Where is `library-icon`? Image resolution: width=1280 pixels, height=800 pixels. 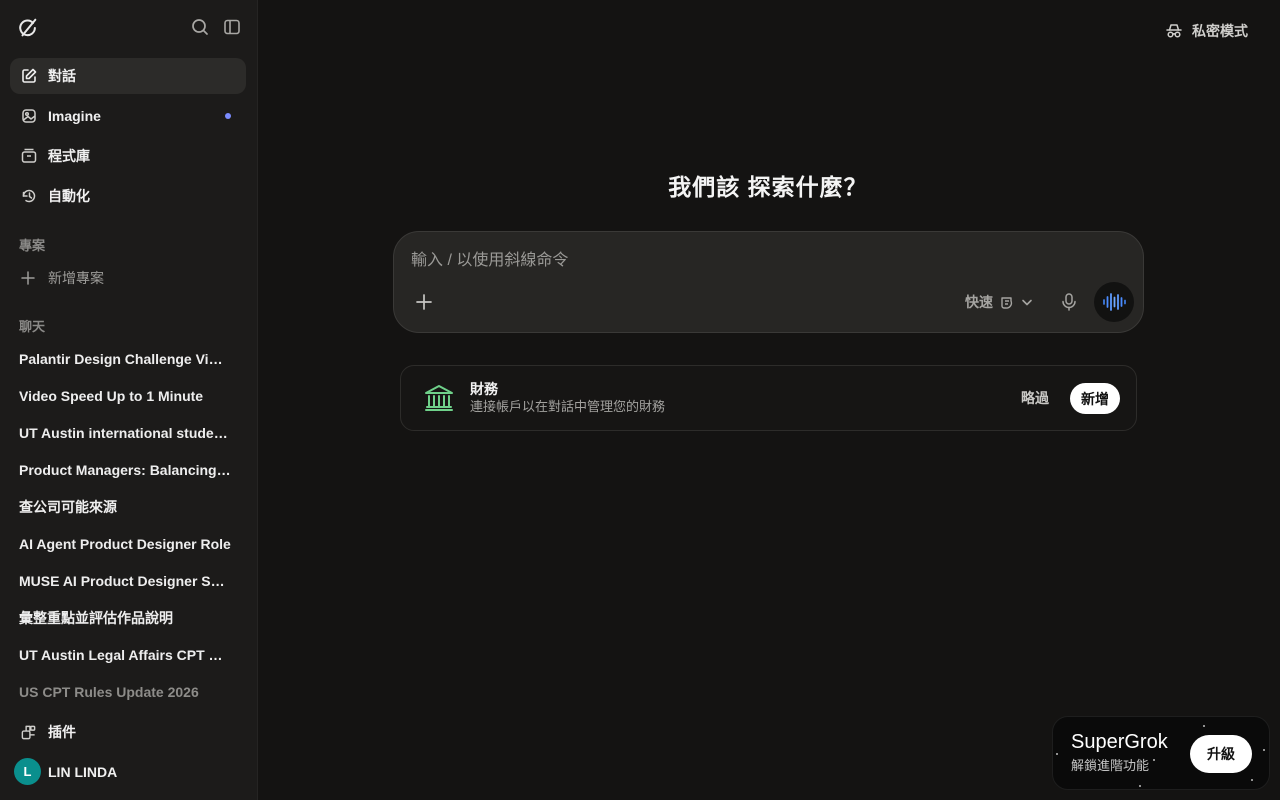
library-icon is located at coordinates (29, 156).